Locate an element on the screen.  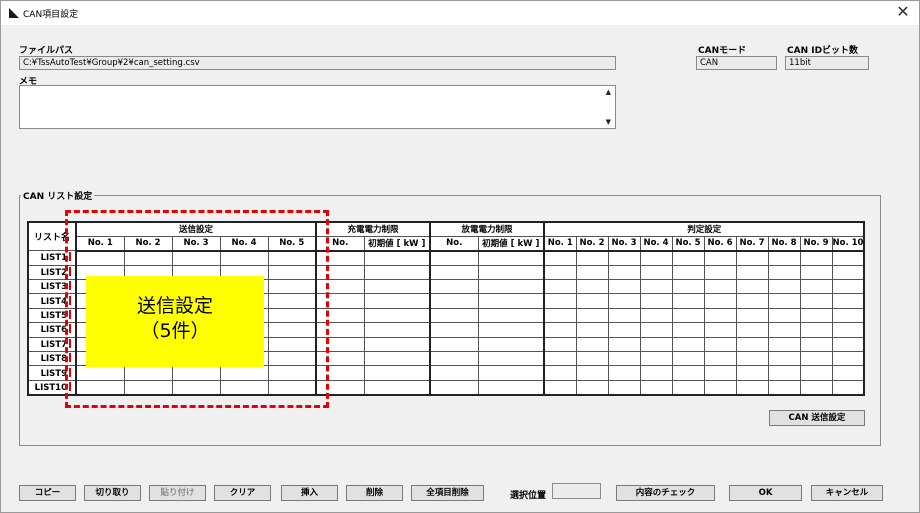
memo-textarea: ▲ ▼ is located at coordinates (317, 107).